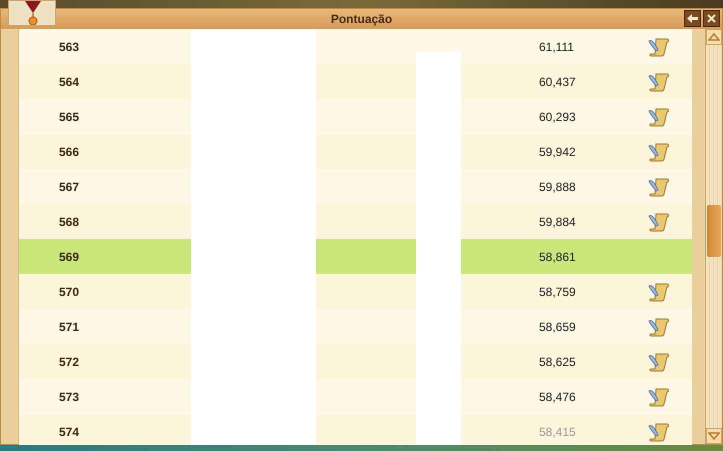 Image resolution: width=723 pixels, height=451 pixels. What do you see at coordinates (69, 397) in the screenshot?
I see `rank-text: 573` at bounding box center [69, 397].